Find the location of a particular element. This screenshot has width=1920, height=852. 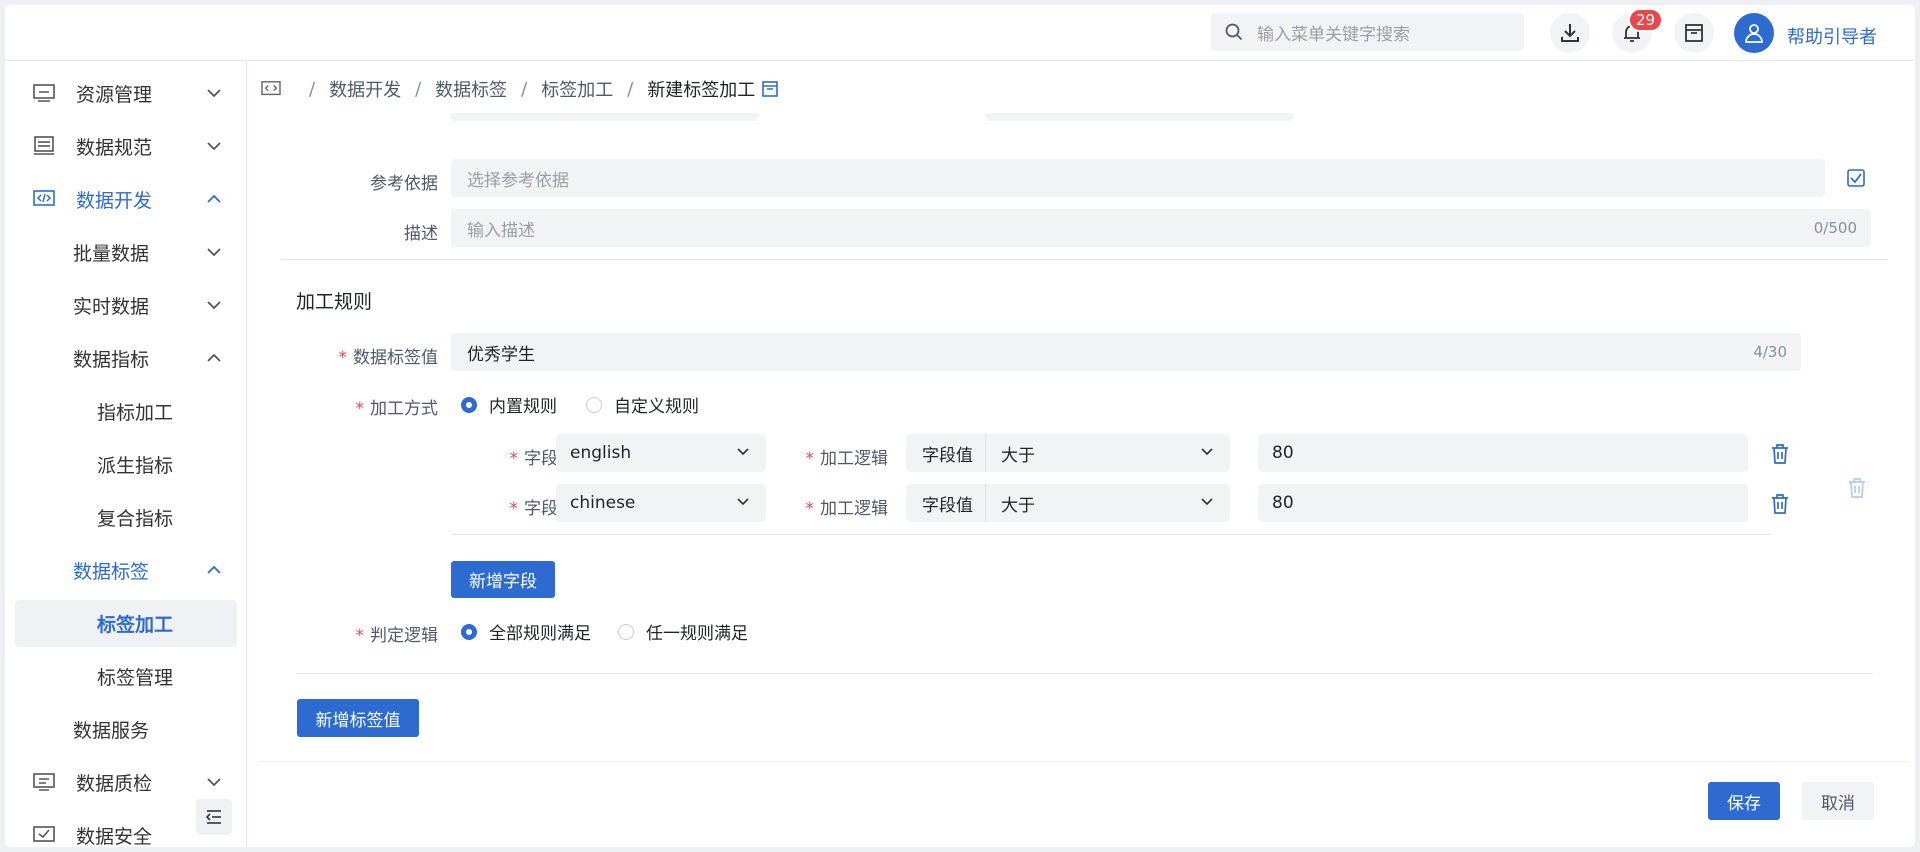

collapse-menu-icon is located at coordinates (213, 817).